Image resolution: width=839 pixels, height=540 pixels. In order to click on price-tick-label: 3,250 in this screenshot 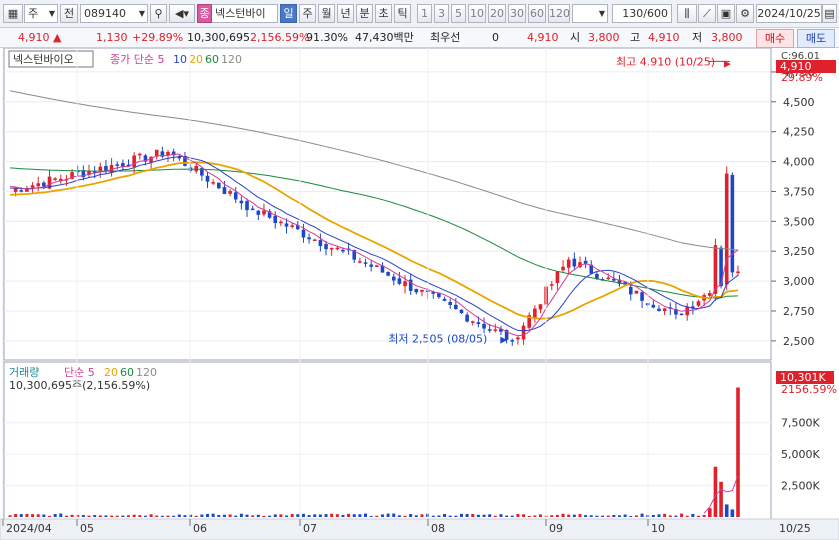, I will do `click(799, 251)`.